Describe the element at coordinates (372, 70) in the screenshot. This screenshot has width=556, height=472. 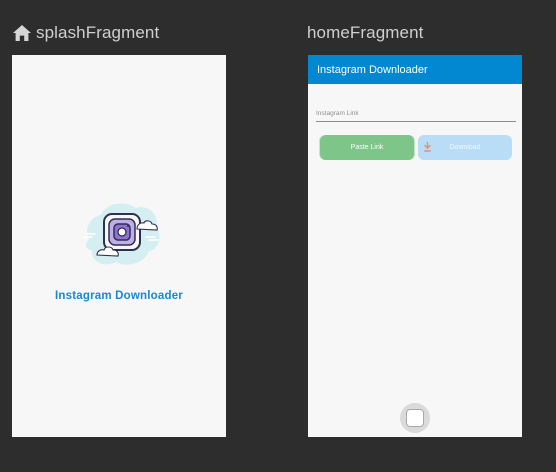
I see `app-bar-title: Instagram Downloader` at that location.